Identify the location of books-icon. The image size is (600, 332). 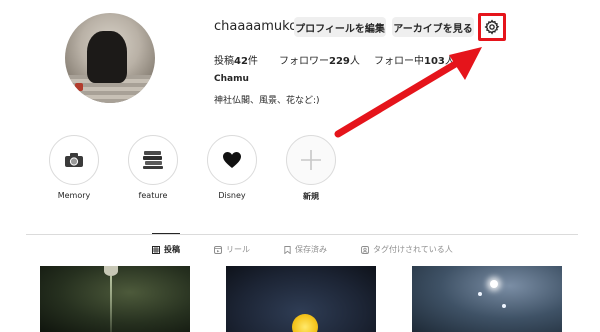
(153, 160).